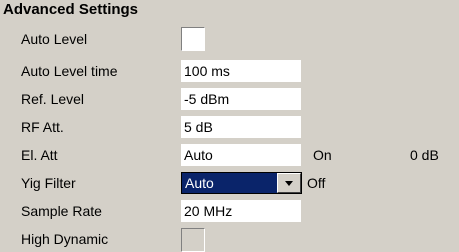 The image size is (459, 252). What do you see at coordinates (71, 9) in the screenshot?
I see `section-title: Advanced Settings` at bounding box center [71, 9].